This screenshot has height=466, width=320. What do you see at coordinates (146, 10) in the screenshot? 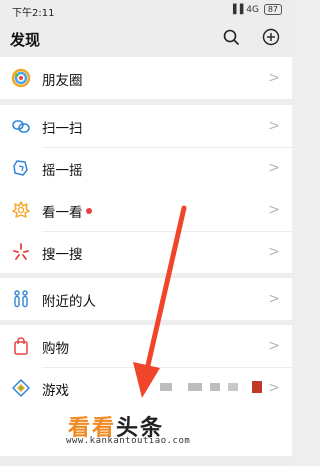
I see `status-bar: 下午2:11 ▐▐ 4G 87` at bounding box center [146, 10].